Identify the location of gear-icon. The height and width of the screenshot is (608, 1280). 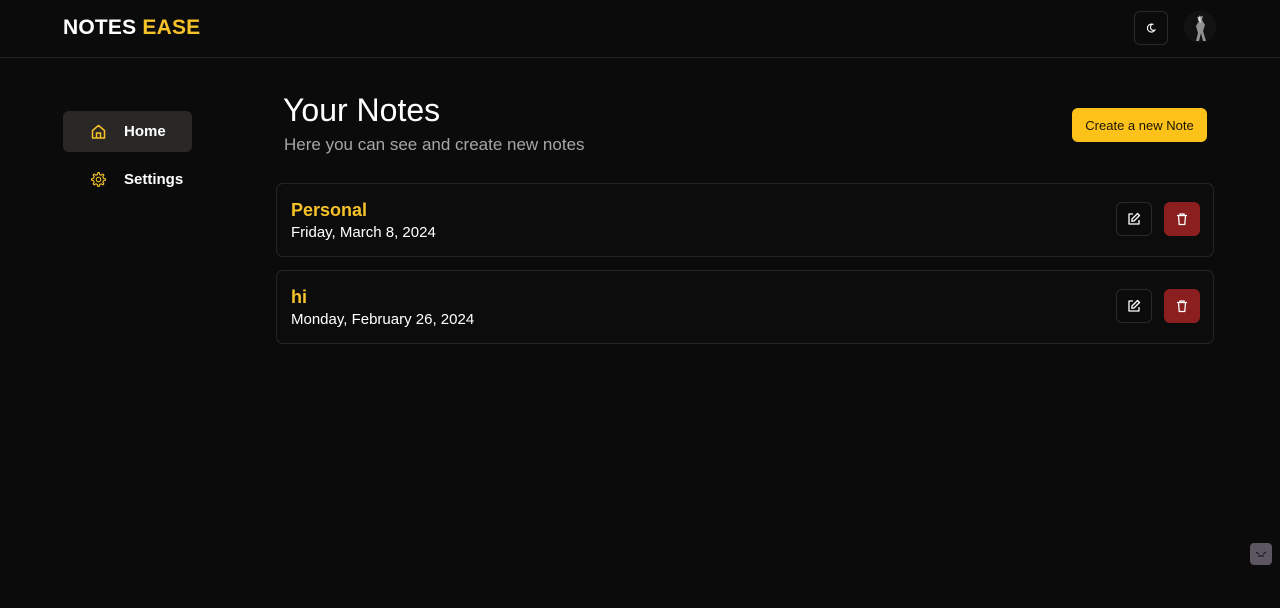
(98, 179).